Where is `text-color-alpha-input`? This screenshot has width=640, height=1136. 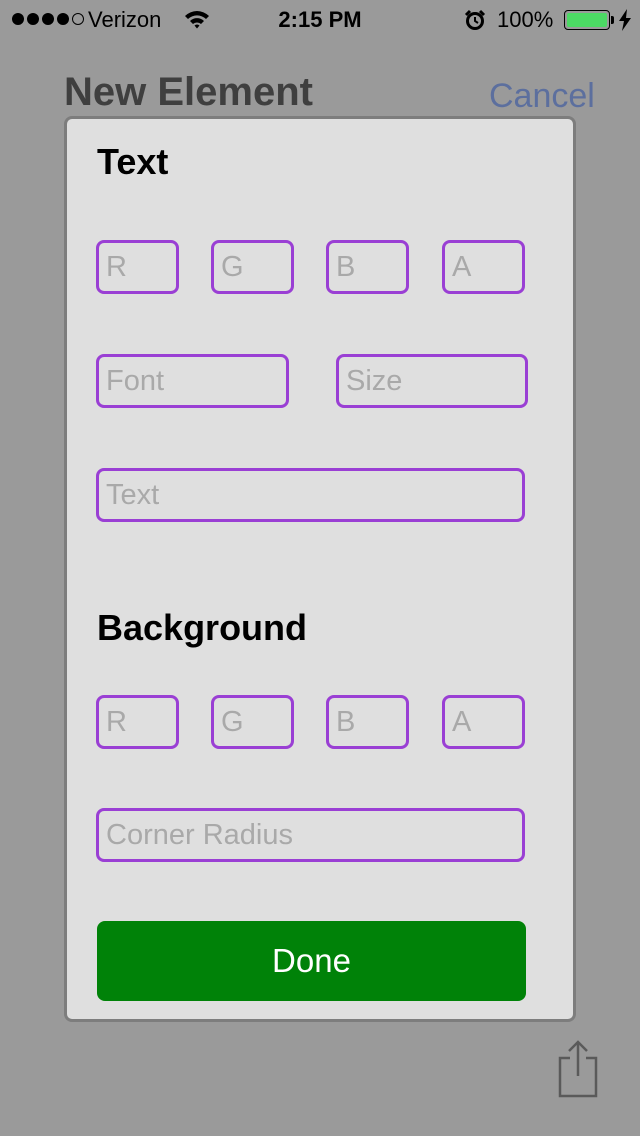
text-color-alpha-input is located at coordinates (483, 267).